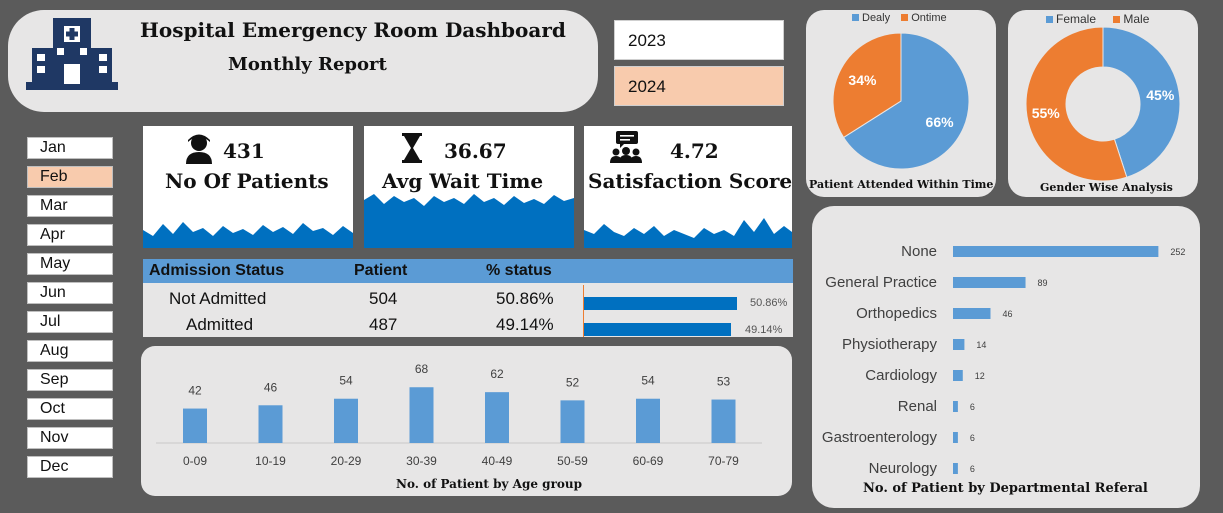  What do you see at coordinates (70, 380) in the screenshot?
I see `month-button-sep: Sep` at bounding box center [70, 380].